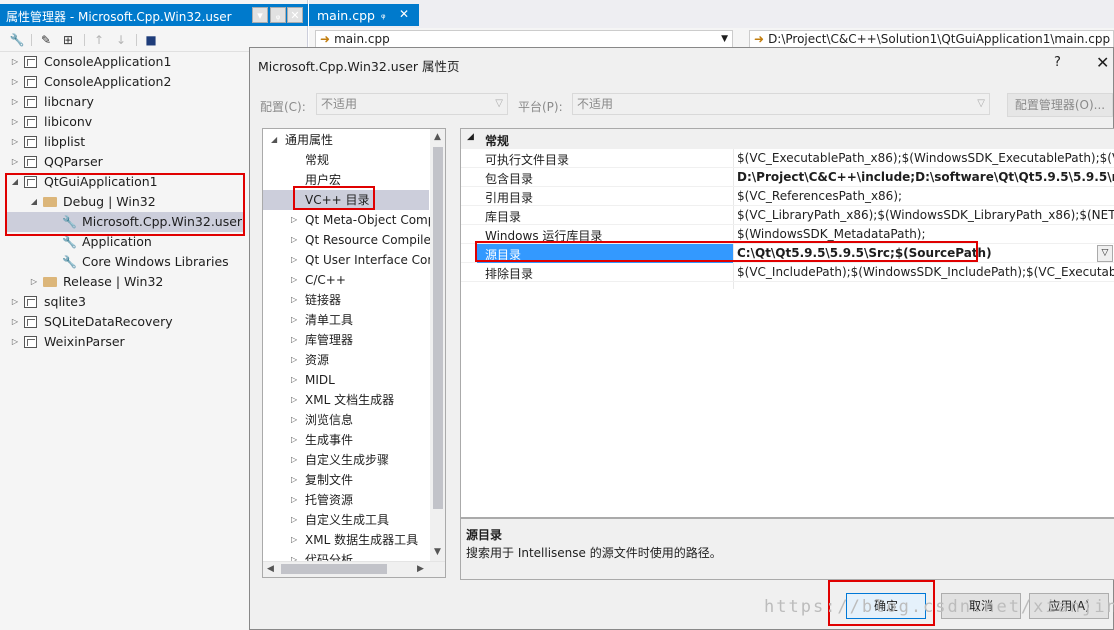  Describe the element at coordinates (1057, 62) in the screenshot. I see `help-button: ?` at that location.